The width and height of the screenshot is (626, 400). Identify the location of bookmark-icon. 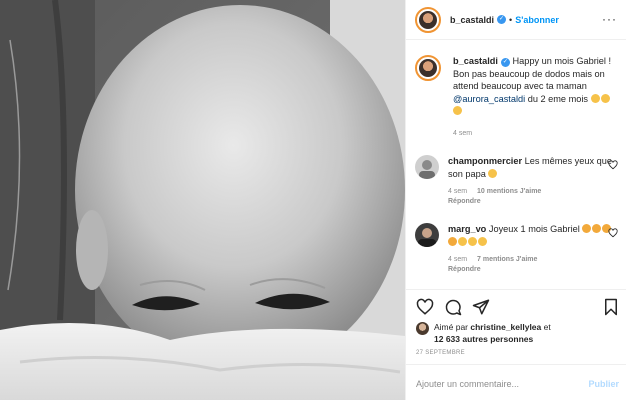
(611, 307).